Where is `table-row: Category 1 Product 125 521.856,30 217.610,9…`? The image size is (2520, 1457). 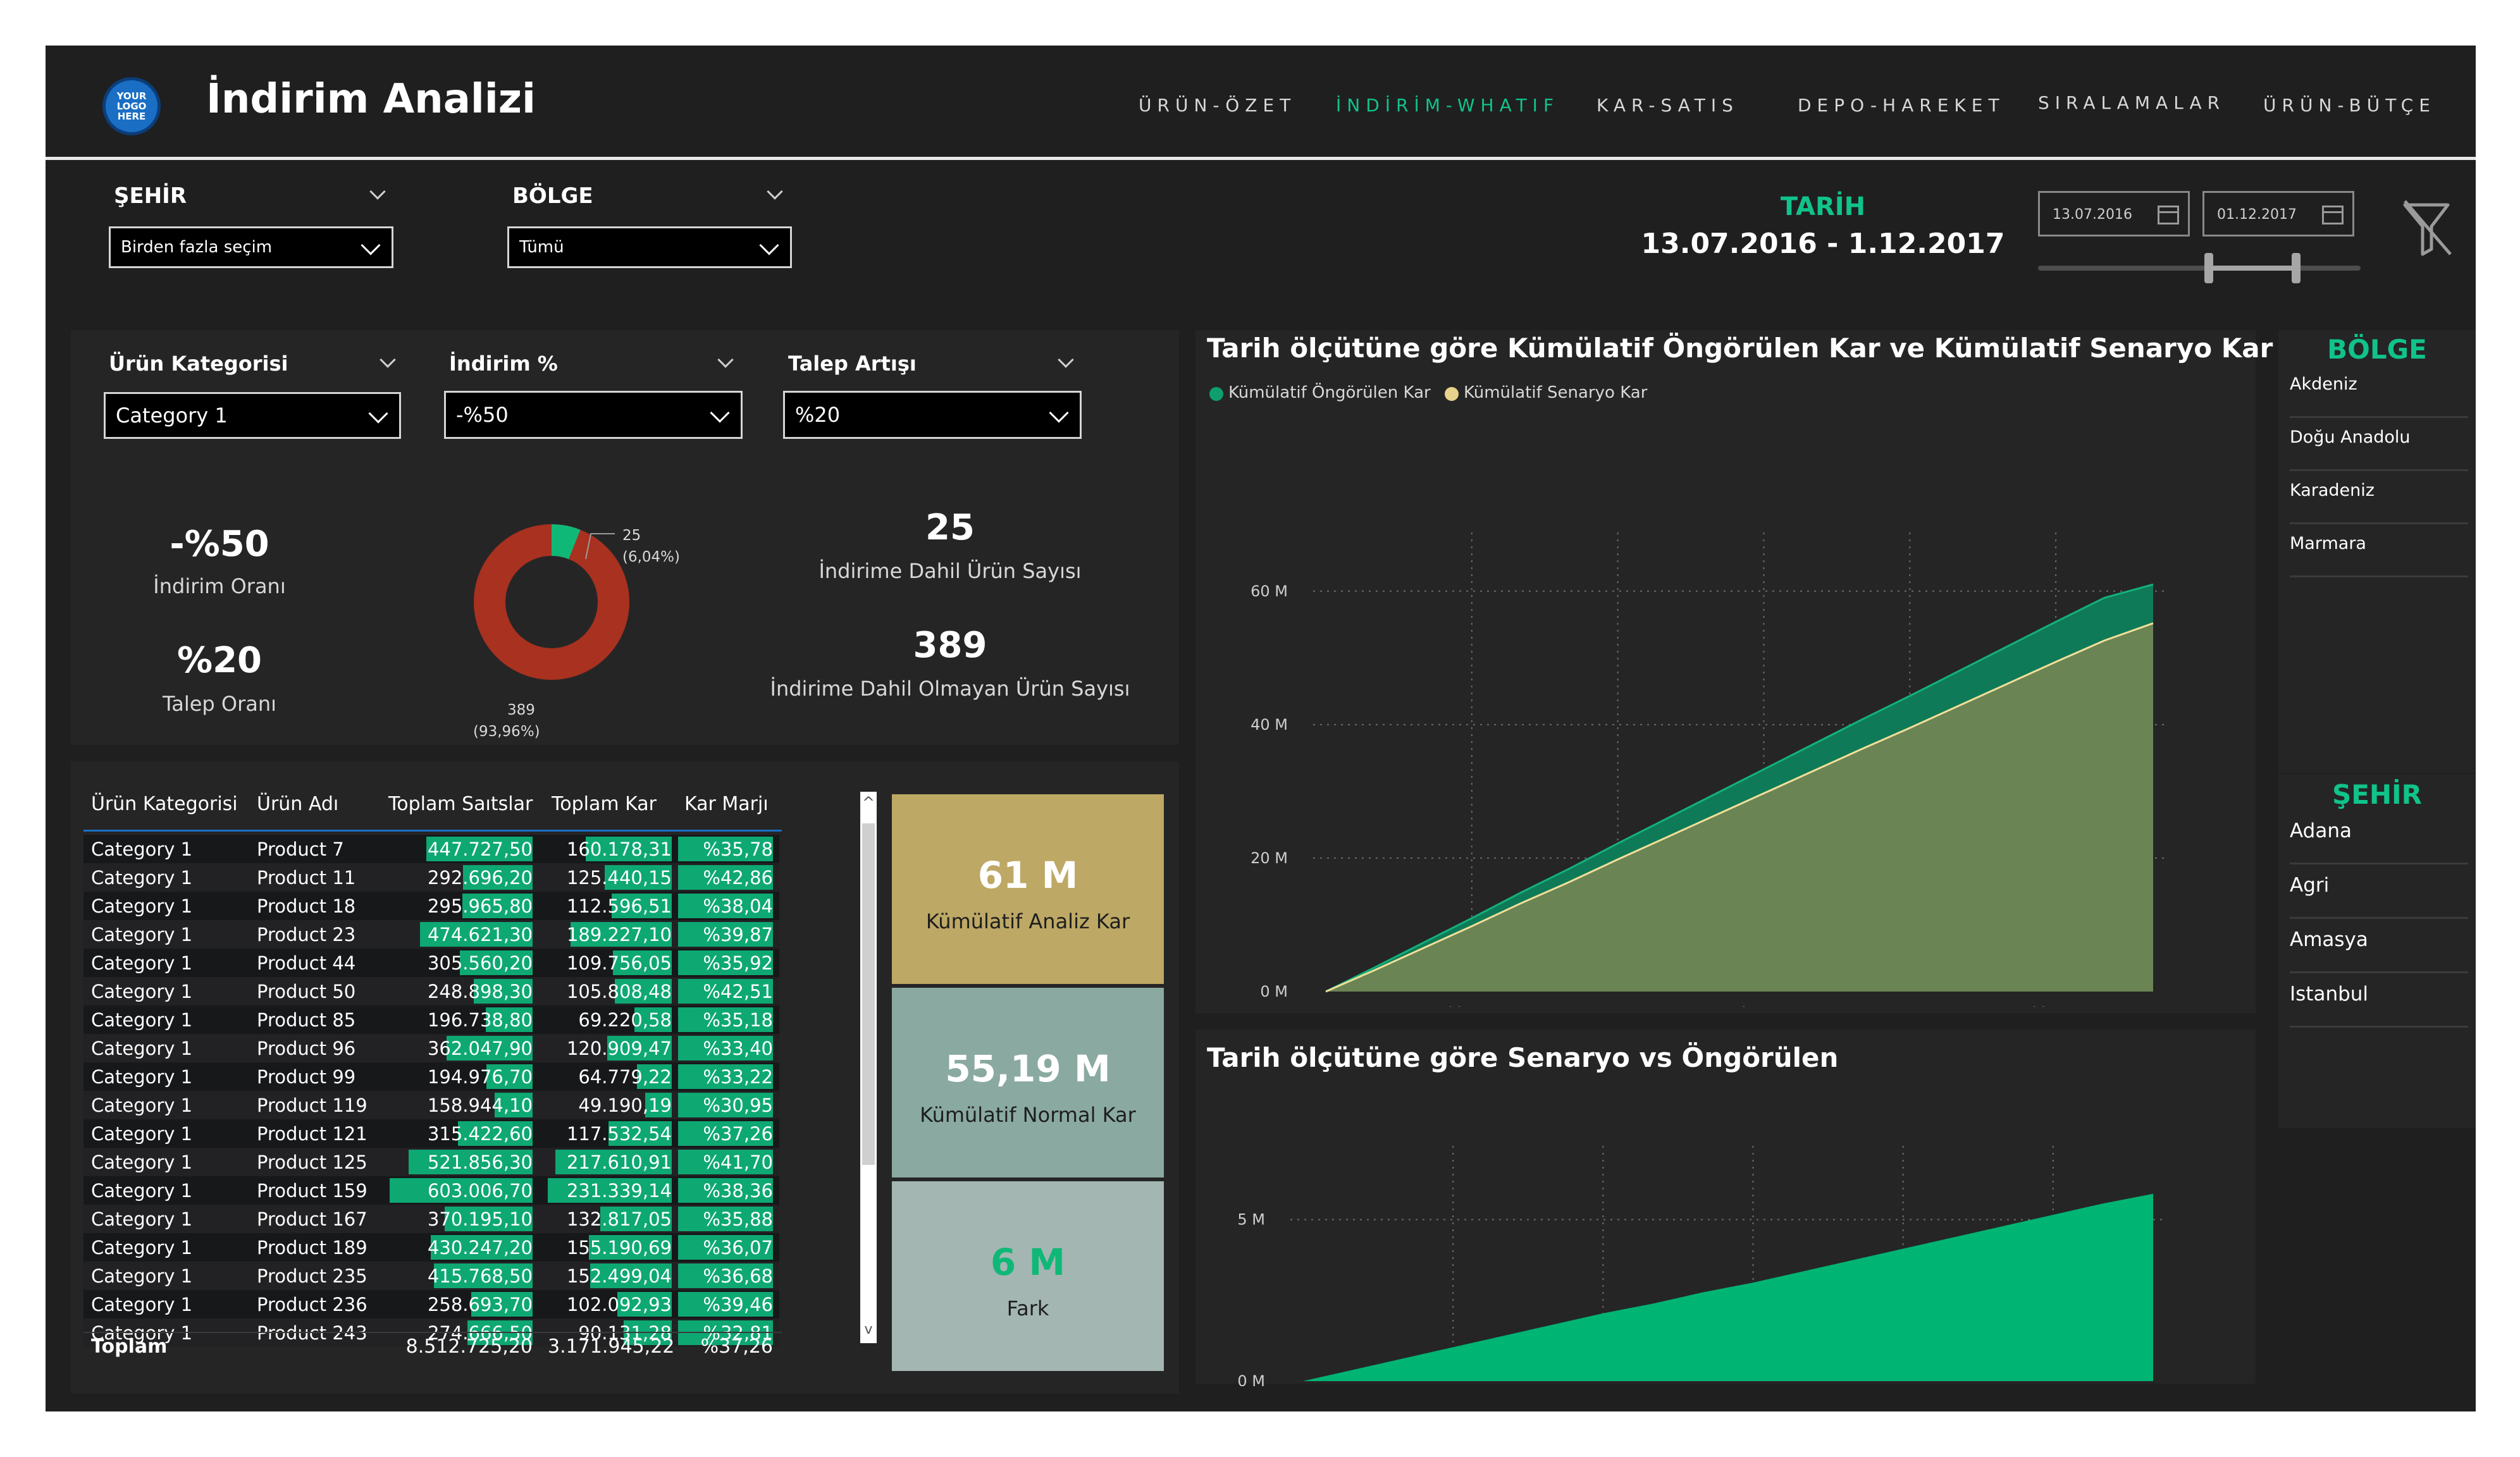 table-row: Category 1 Product 125 521.856,30 217.610,9… is located at coordinates (431, 1162).